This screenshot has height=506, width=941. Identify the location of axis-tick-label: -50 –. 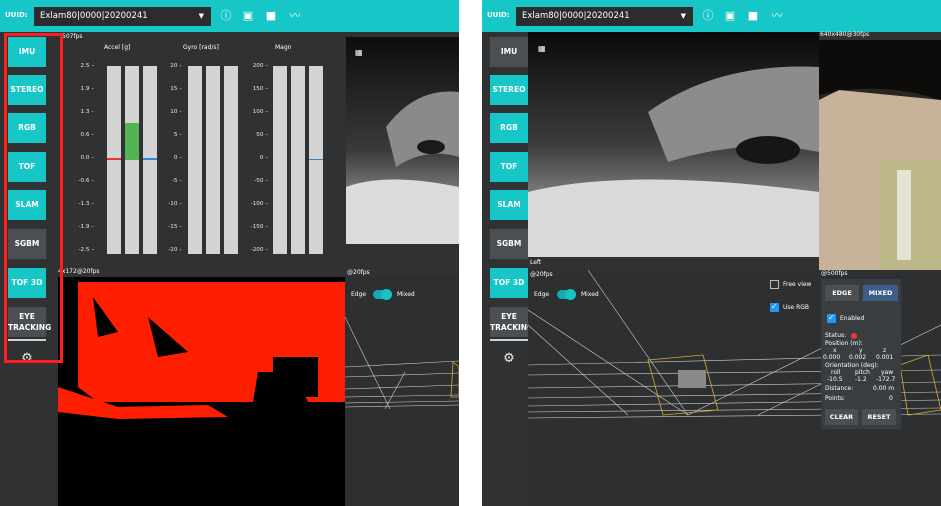
(261, 181).